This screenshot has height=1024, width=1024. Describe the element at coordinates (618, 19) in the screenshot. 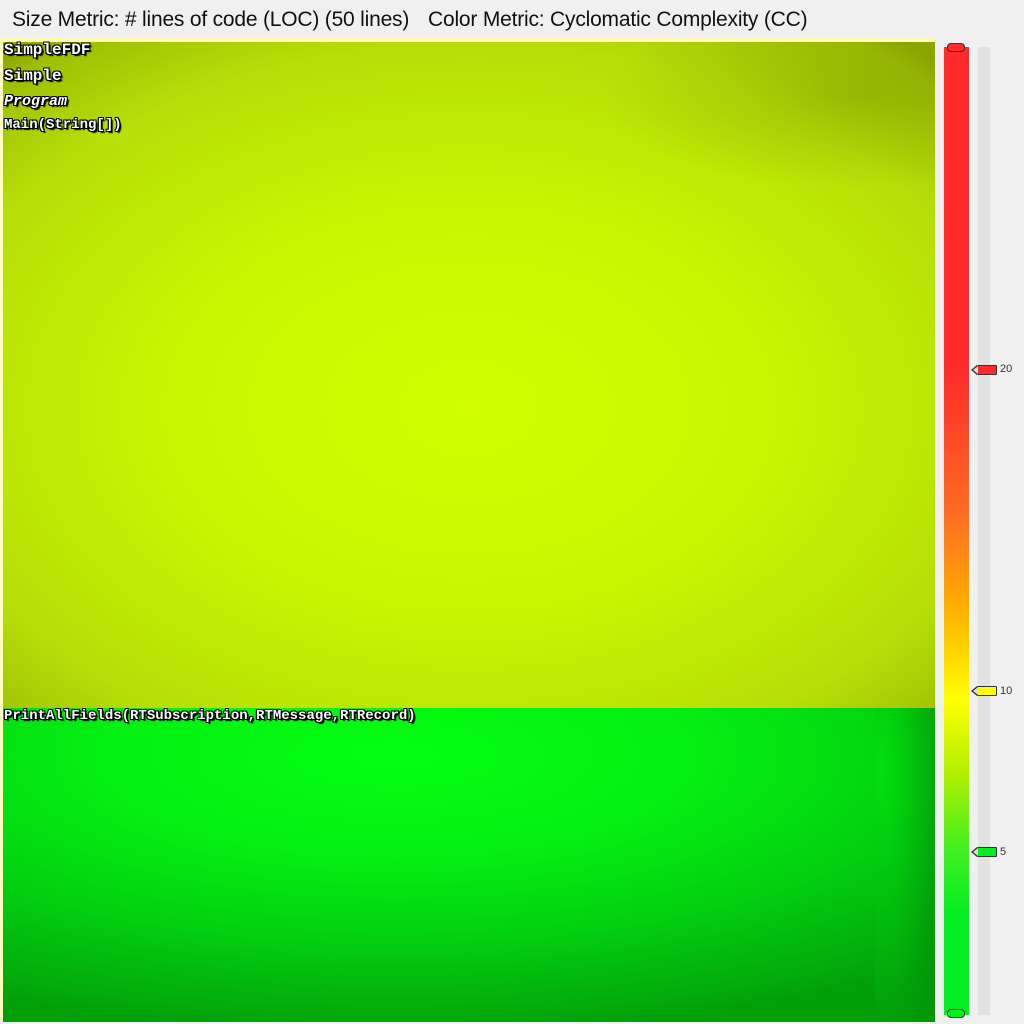

I see `color-metric-label: Color Metric: Cyclomatic Complexity (CC)` at that location.